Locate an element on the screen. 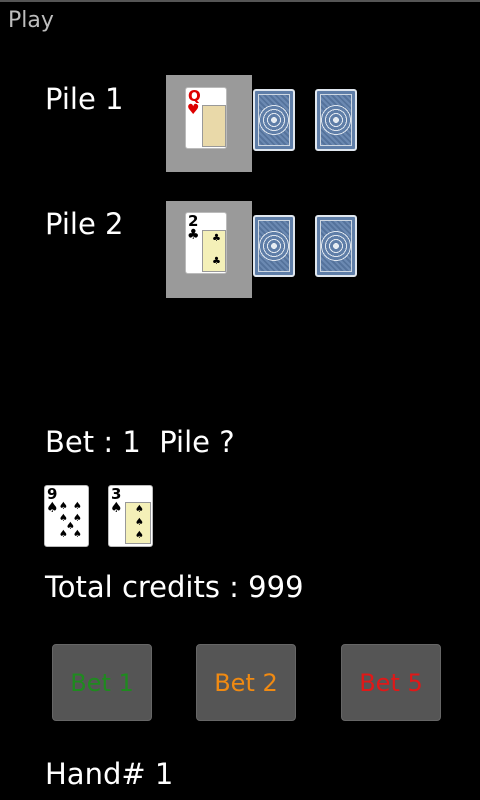 The width and height of the screenshot is (480, 800). title-bar: Play is located at coordinates (240, 20).